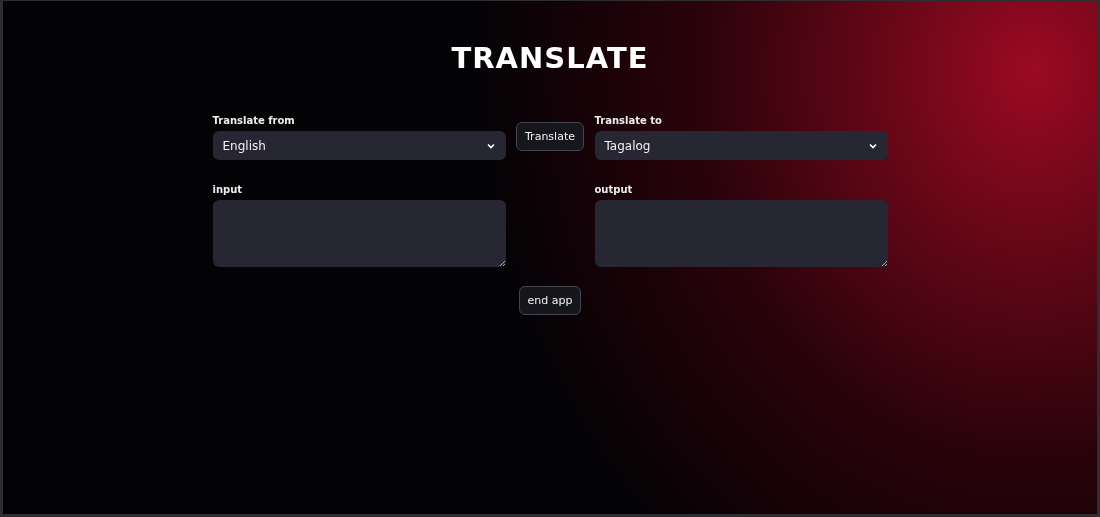  I want to click on translate-button: Translate, so click(550, 136).